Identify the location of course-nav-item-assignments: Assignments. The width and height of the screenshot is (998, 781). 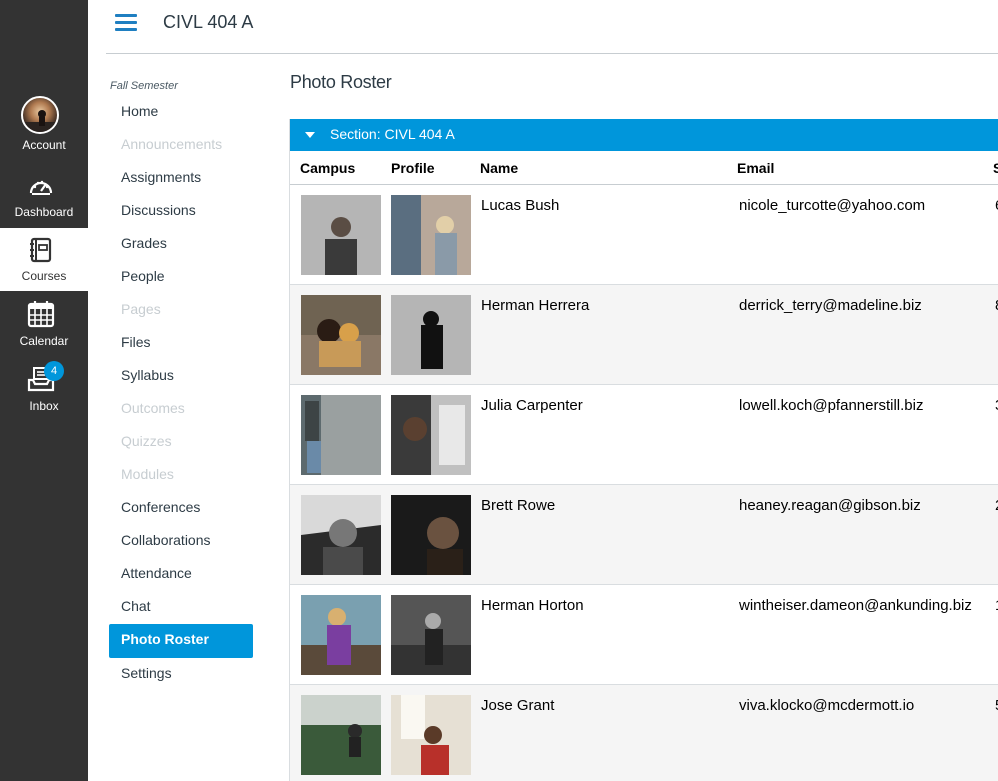
(184, 178).